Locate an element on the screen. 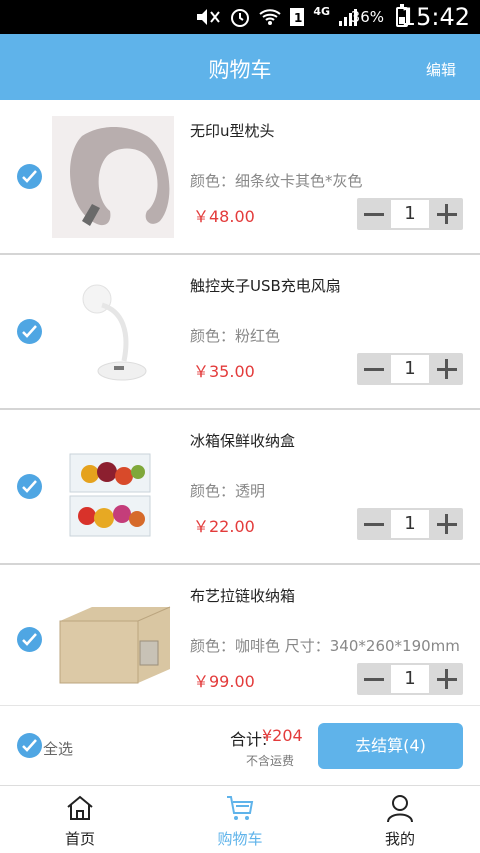 The image size is (480, 853). wifi-icon is located at coordinates (270, 17).